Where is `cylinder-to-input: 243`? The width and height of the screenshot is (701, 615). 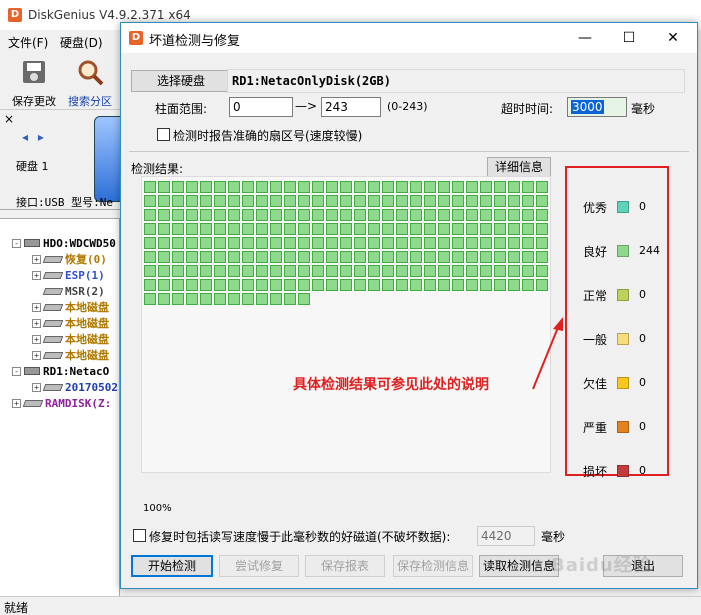 cylinder-to-input: 243 is located at coordinates (351, 107).